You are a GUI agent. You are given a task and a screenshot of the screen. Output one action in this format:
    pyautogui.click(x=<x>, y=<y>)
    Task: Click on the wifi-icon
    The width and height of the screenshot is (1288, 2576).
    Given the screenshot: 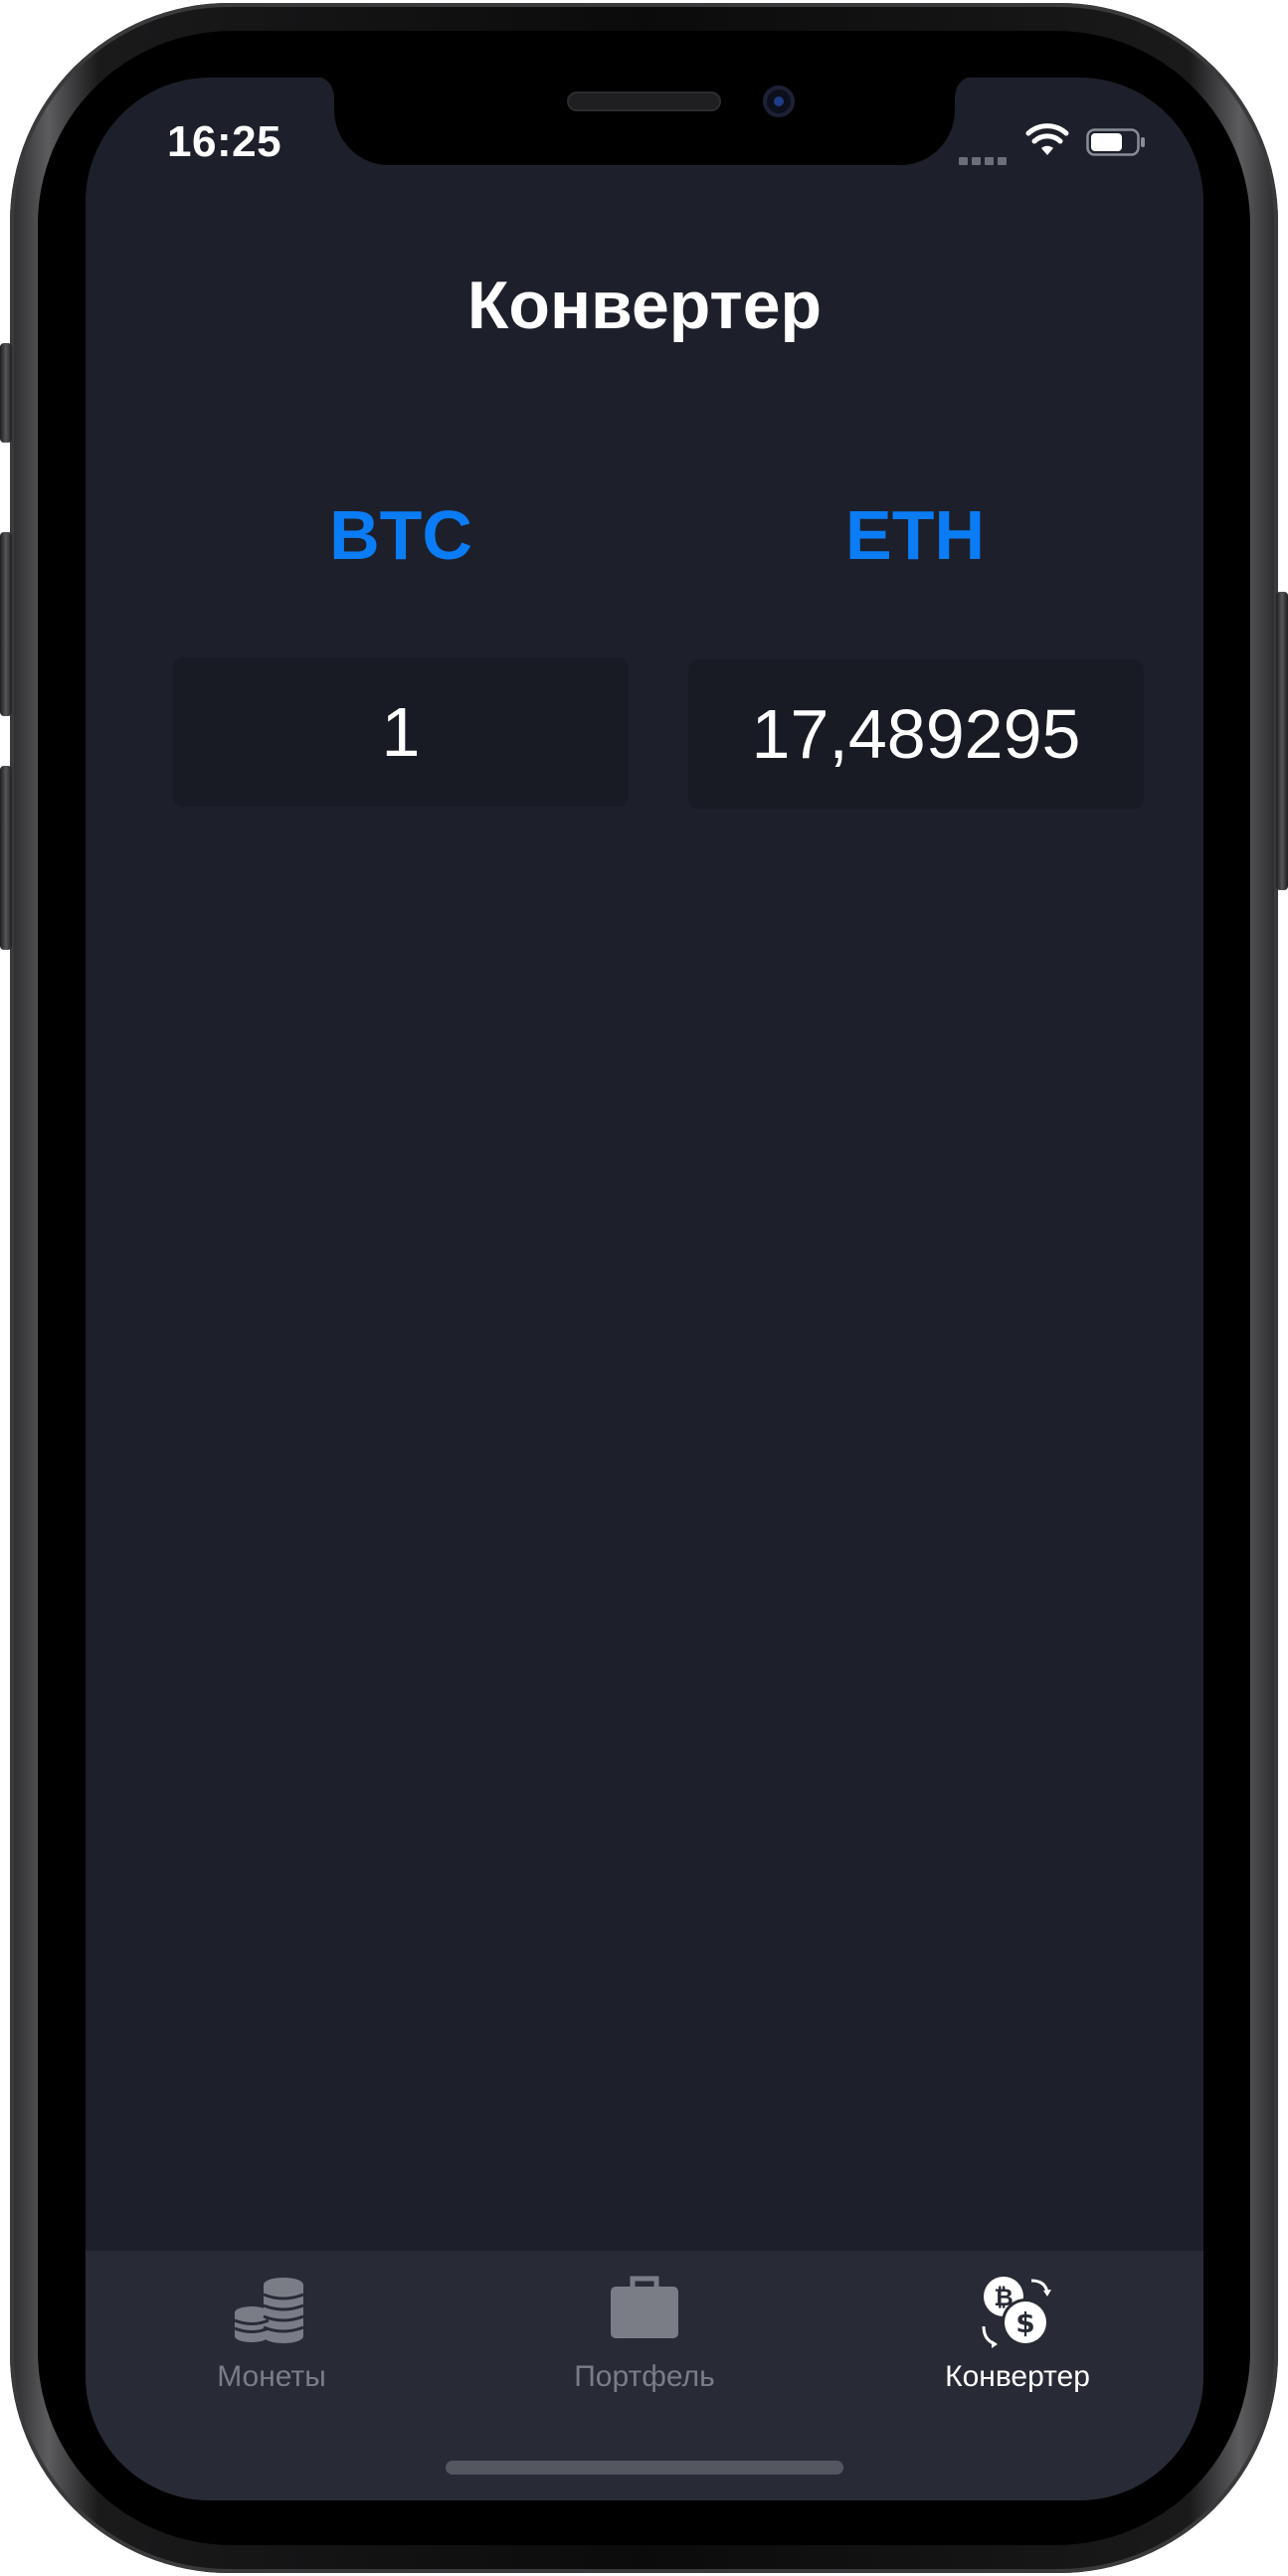 What is the action you would take?
    pyautogui.click(x=1047, y=139)
    